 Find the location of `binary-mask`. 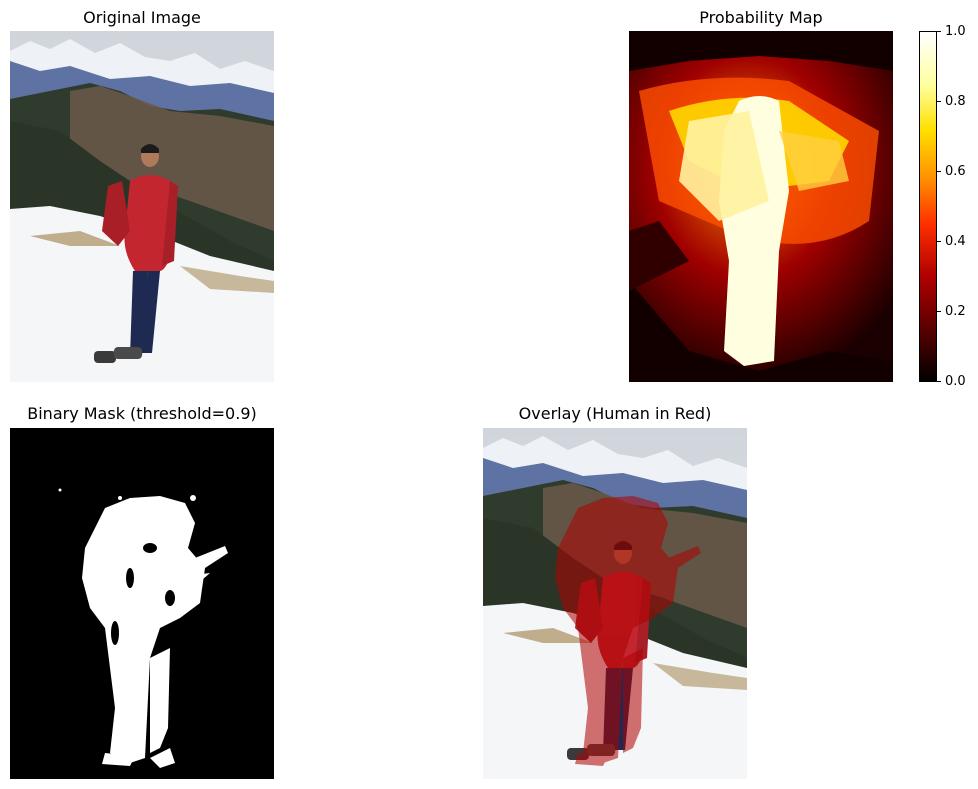

binary-mask is located at coordinates (142, 603).